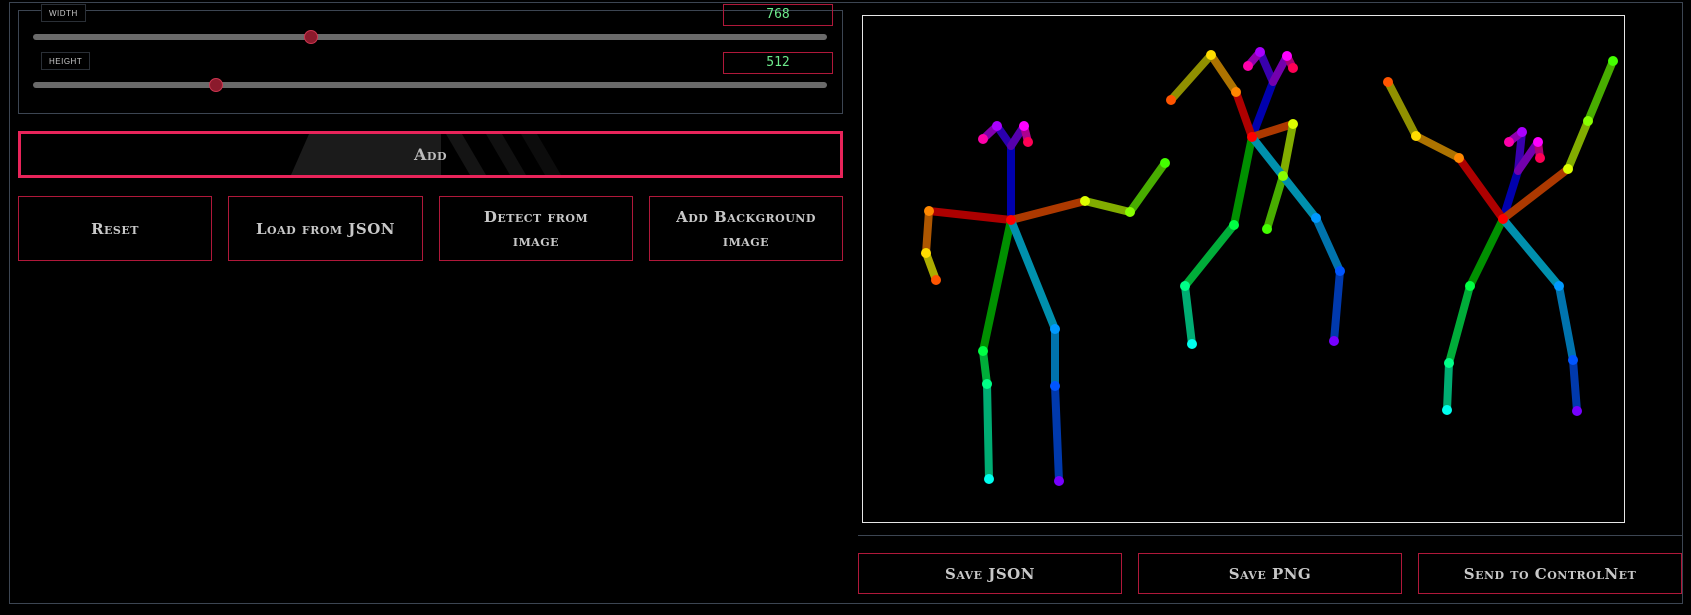 Image resolution: width=1691 pixels, height=615 pixels. I want to click on reset-button: Reset, so click(115, 228).